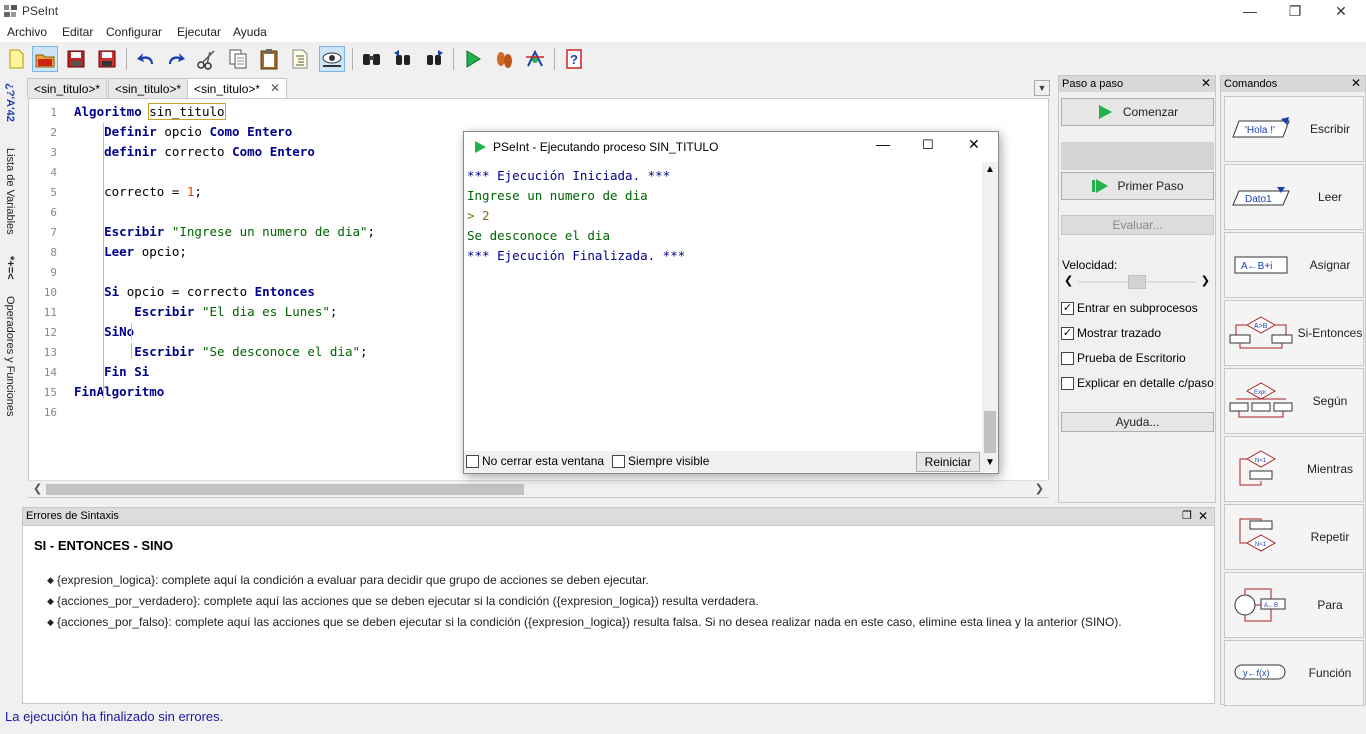 The image size is (1366, 734). What do you see at coordinates (194, 151) in the screenshot?
I see `code-line: definir correcto Como Entero` at bounding box center [194, 151].